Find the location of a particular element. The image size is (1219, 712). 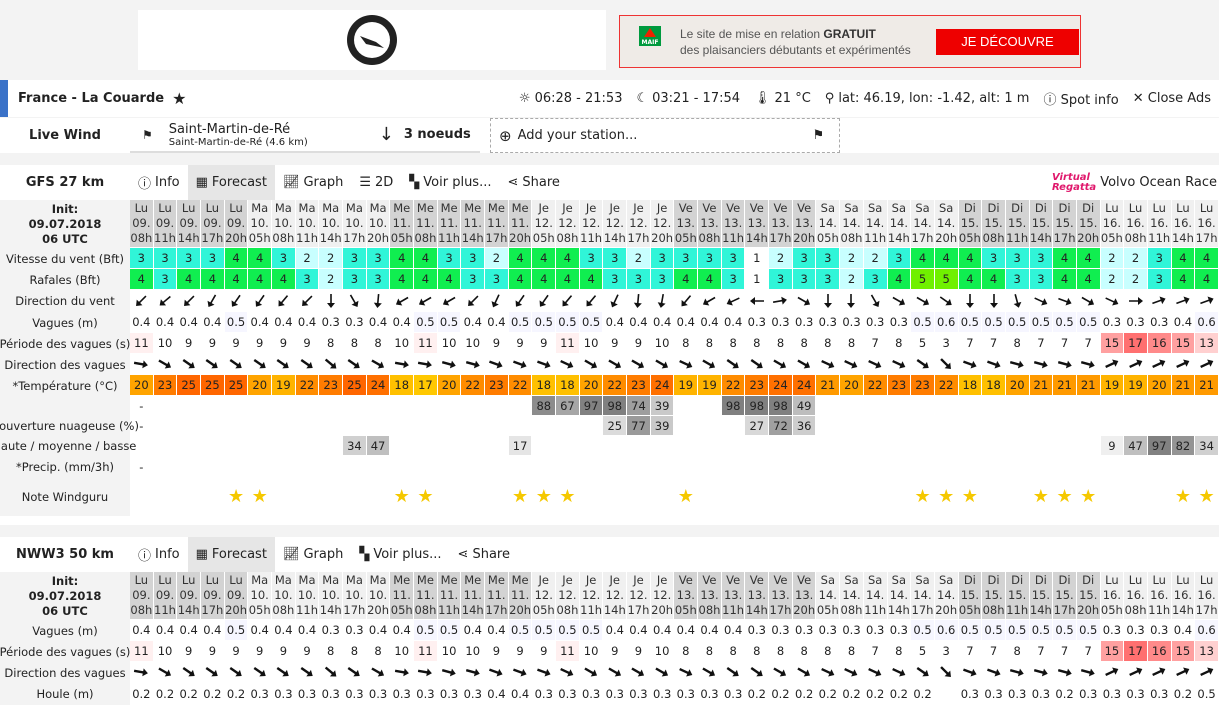

close-ads-button: ✕ Close Ads is located at coordinates (1172, 98).